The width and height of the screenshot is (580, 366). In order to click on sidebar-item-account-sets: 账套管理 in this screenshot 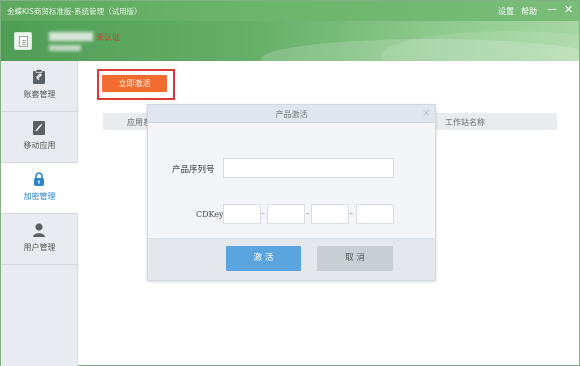, I will do `click(39, 86)`.